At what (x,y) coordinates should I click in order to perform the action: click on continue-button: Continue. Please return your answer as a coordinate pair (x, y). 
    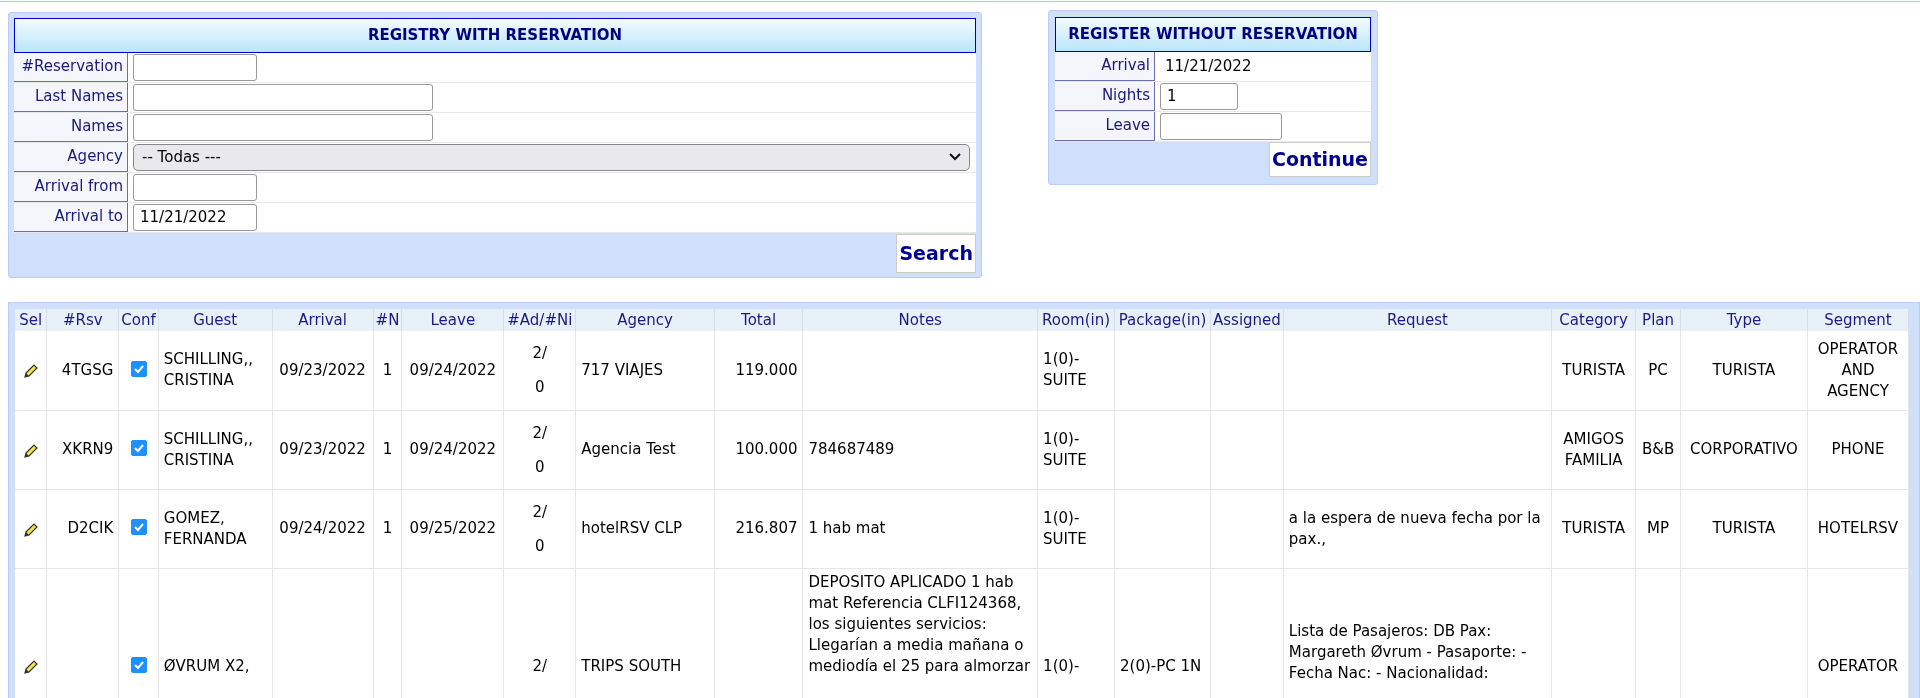
    Looking at the image, I should click on (1319, 159).